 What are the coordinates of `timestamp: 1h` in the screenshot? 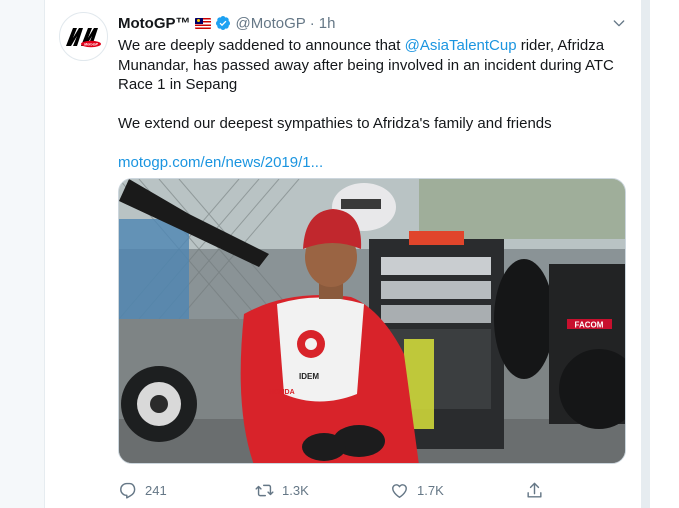 It's located at (327, 23).